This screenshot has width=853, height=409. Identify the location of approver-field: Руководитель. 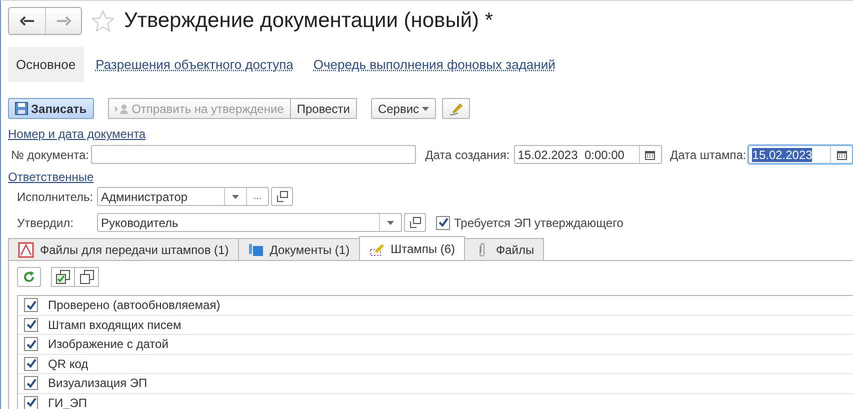
(249, 222).